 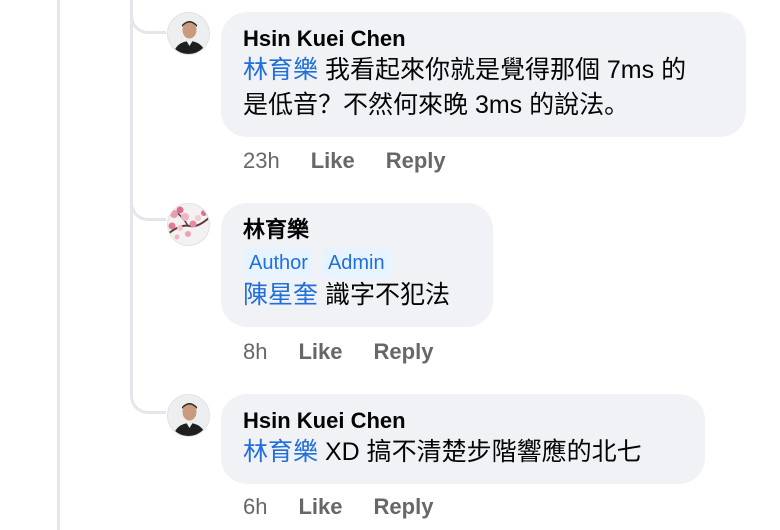 What do you see at coordinates (255, 507) in the screenshot?
I see `comment-timestamp: 6h` at bounding box center [255, 507].